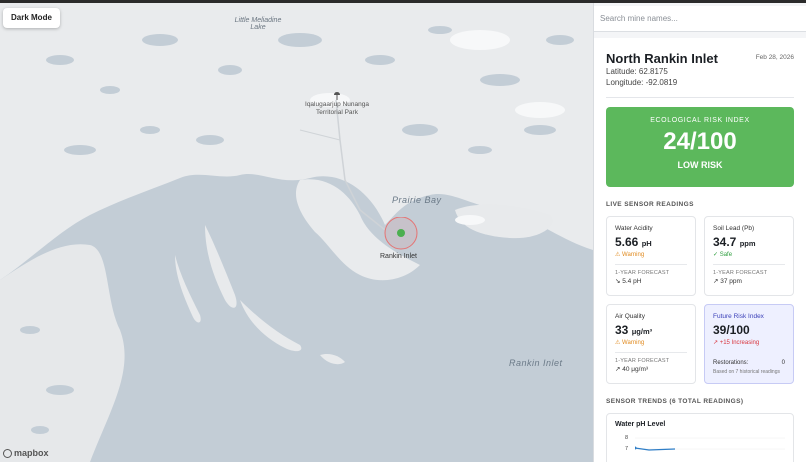 The height and width of the screenshot is (462, 806). I want to click on sensor-trends-title: SENSOR TRENDS (6 TOTAL READINGS), so click(675, 401).